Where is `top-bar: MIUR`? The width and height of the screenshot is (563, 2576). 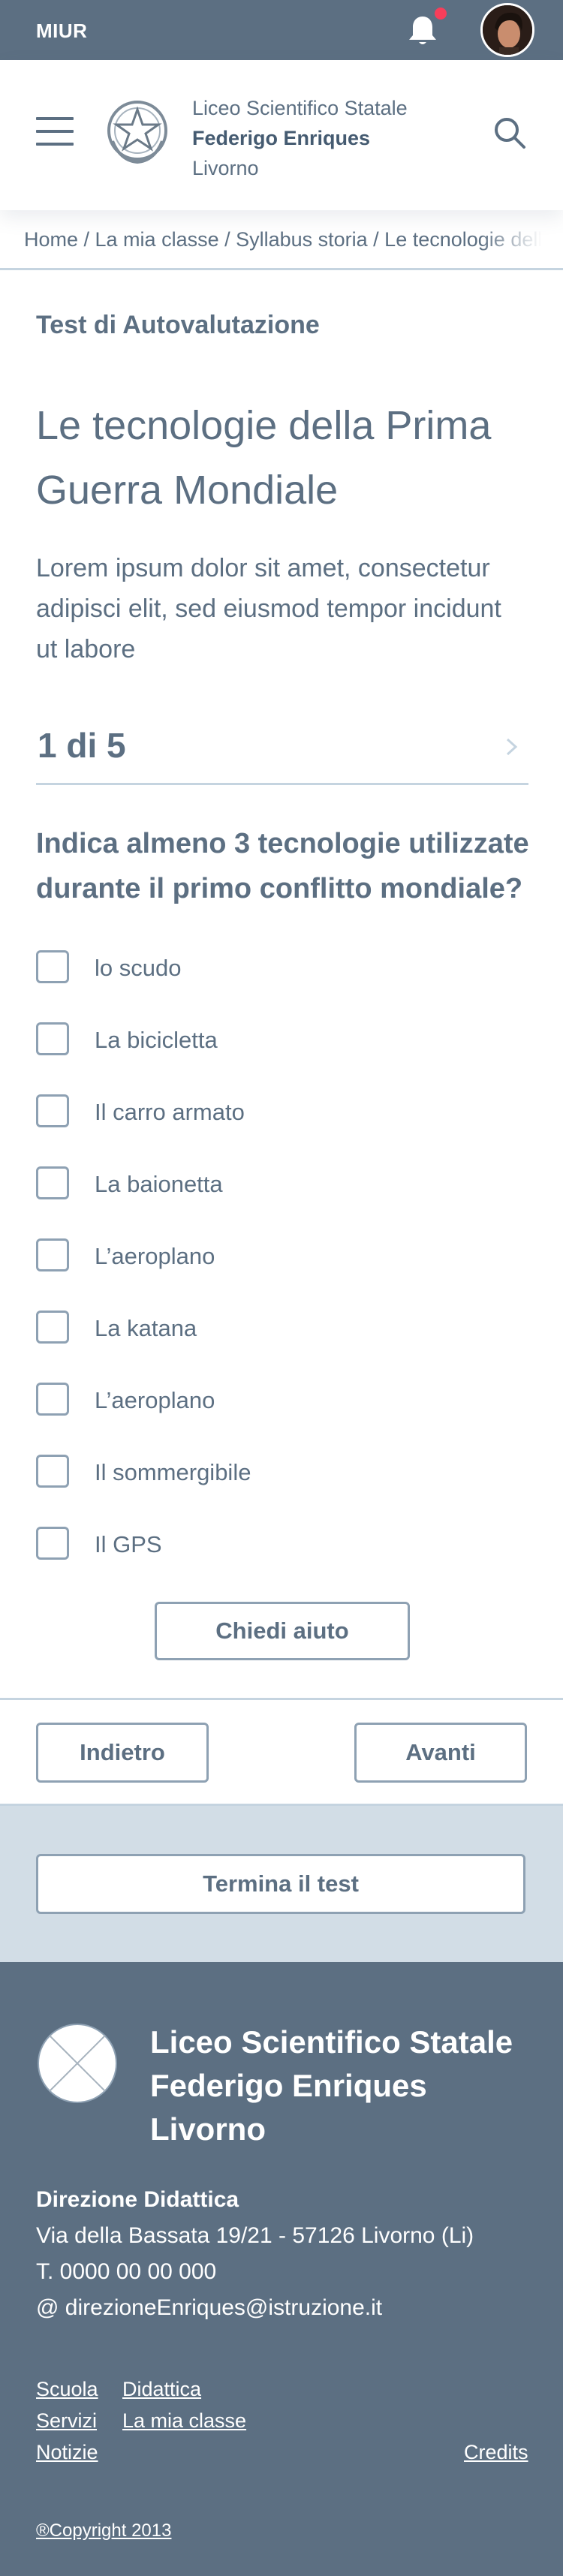 top-bar: MIUR is located at coordinates (281, 30).